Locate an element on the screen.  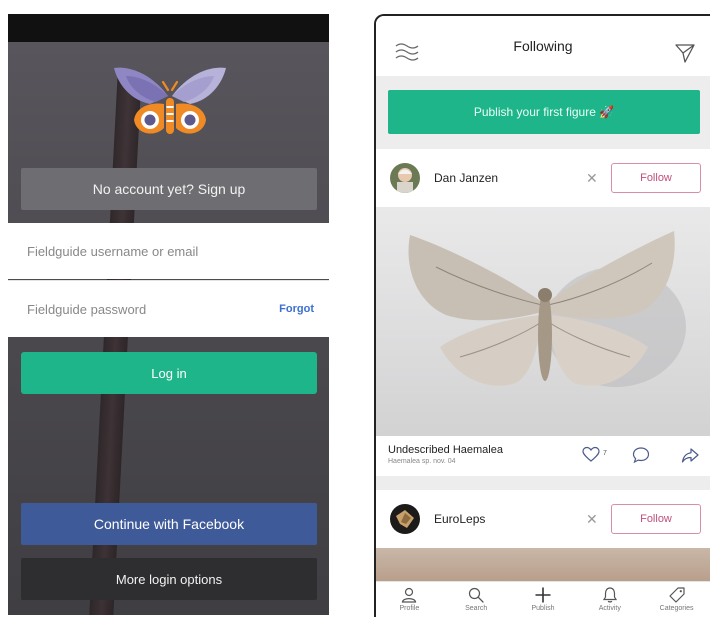
tab-categories: Categories is located at coordinates (676, 599).